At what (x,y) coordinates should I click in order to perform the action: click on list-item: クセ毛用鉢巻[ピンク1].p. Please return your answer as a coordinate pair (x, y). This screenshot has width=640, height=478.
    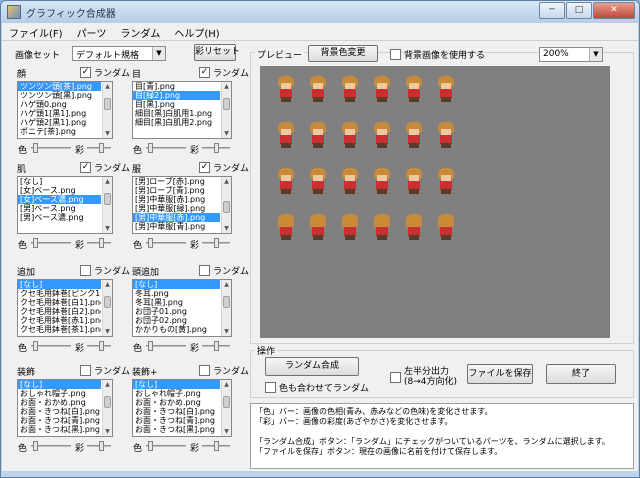
    Looking at the image, I should click on (59, 293).